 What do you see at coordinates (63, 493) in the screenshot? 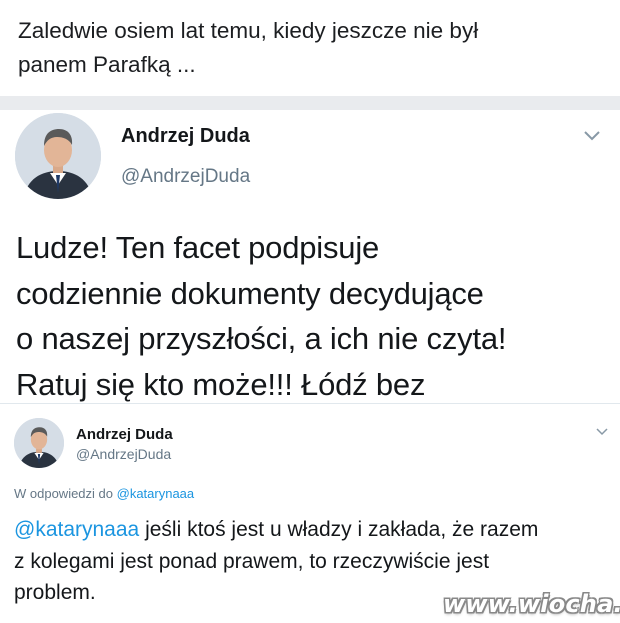
I see `reply-prefix: W odpowiedzi do` at bounding box center [63, 493].